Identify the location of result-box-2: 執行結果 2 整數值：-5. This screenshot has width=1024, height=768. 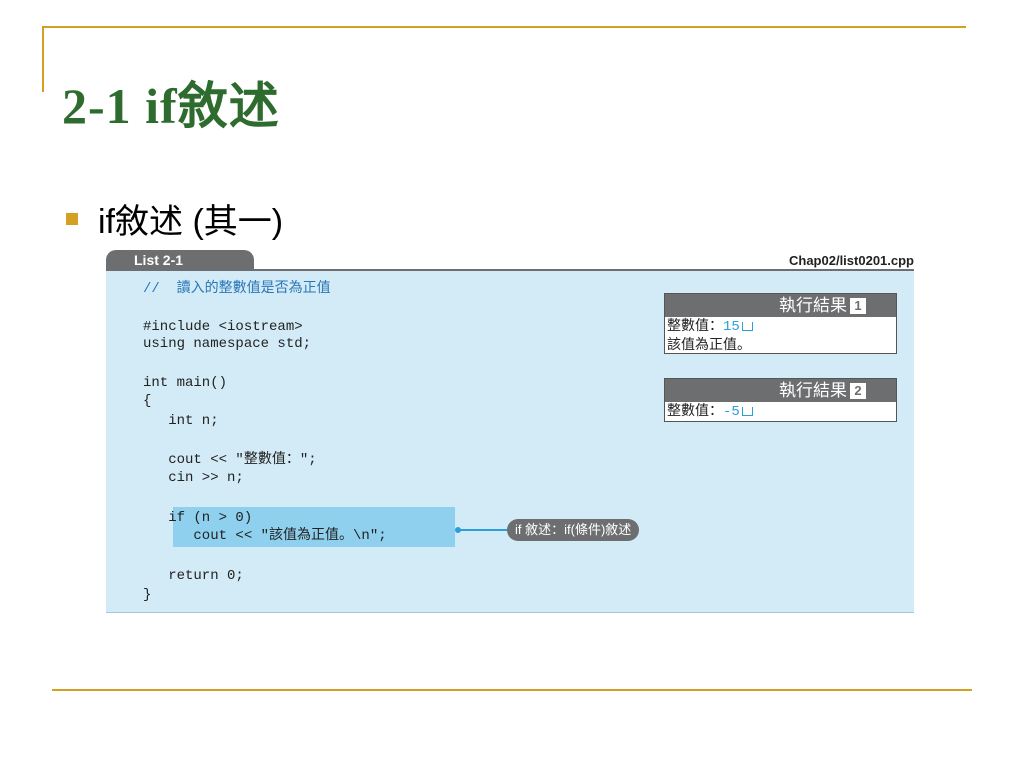
(780, 400).